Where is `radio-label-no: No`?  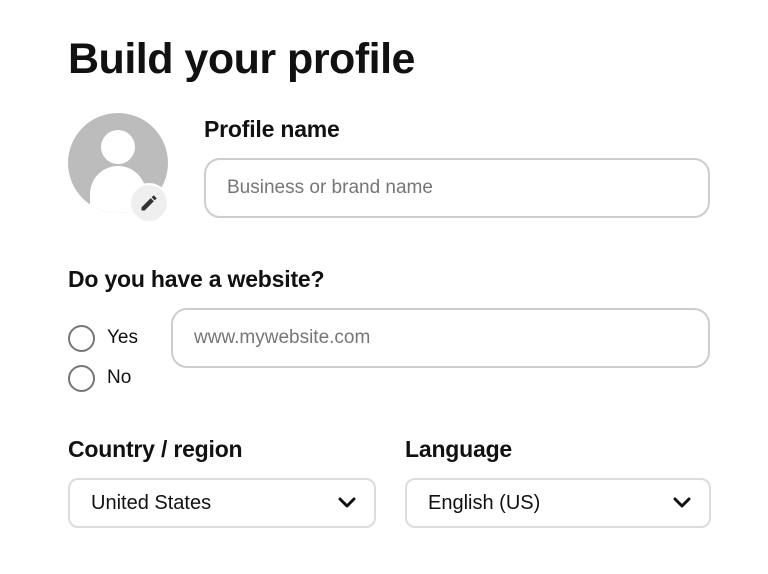
radio-label-no: No is located at coordinates (119, 377).